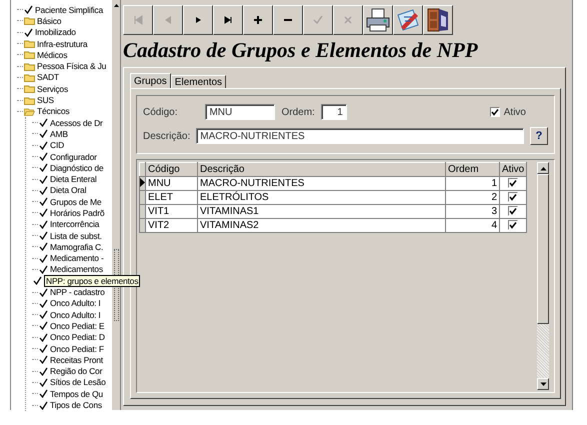 The width and height of the screenshot is (587, 425). What do you see at coordinates (76, 371) in the screenshot?
I see `tree-item: Região do Cor` at bounding box center [76, 371].